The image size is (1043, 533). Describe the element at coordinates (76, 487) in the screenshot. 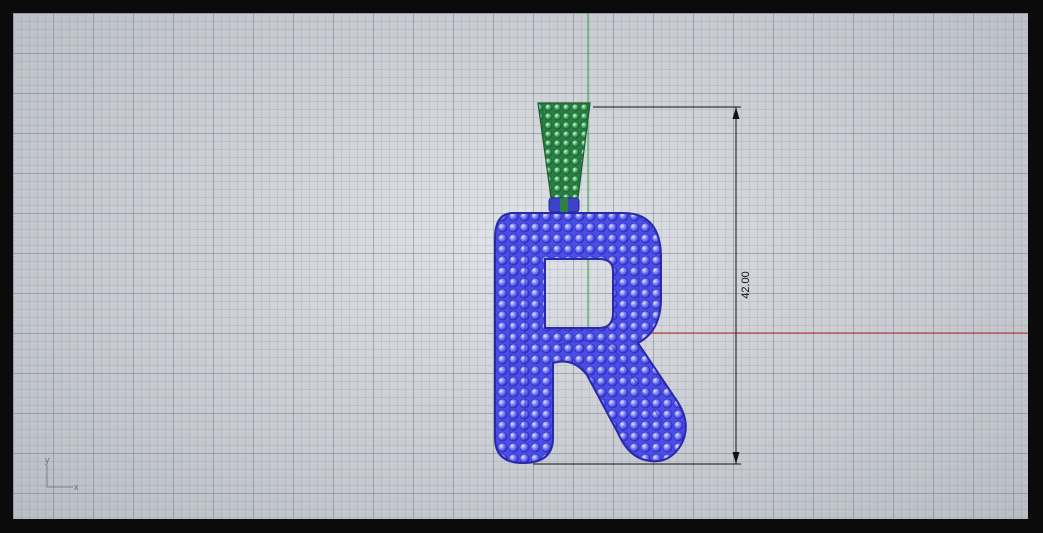

I see `gizmo-x-label: x` at that location.